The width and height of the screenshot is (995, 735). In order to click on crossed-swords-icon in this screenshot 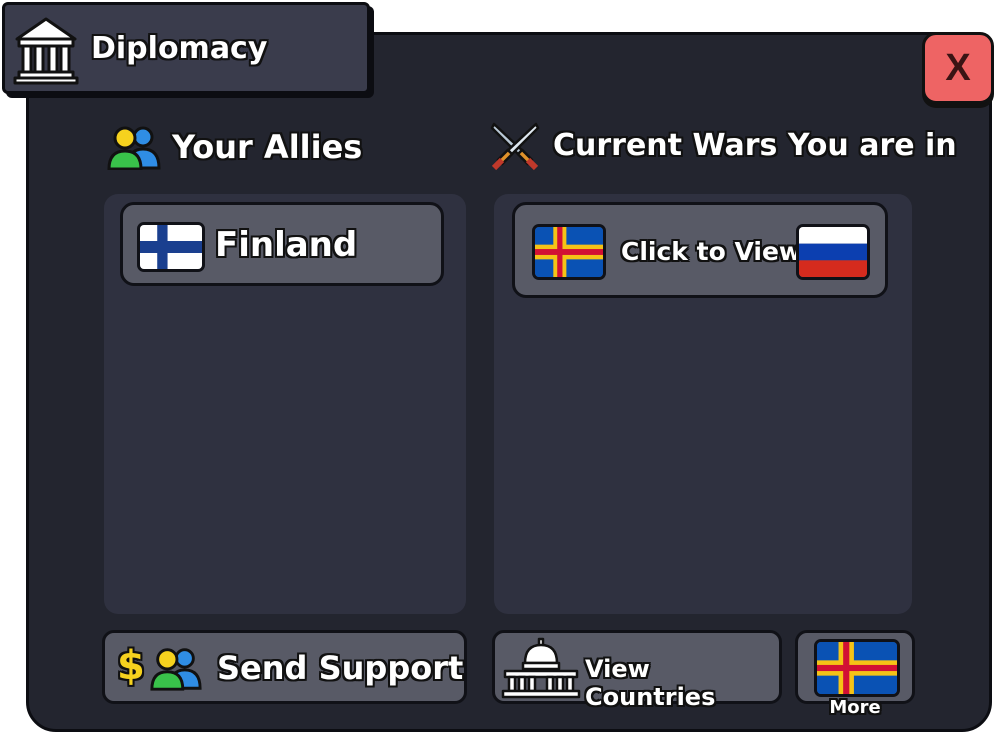, I will do `click(515, 146)`.